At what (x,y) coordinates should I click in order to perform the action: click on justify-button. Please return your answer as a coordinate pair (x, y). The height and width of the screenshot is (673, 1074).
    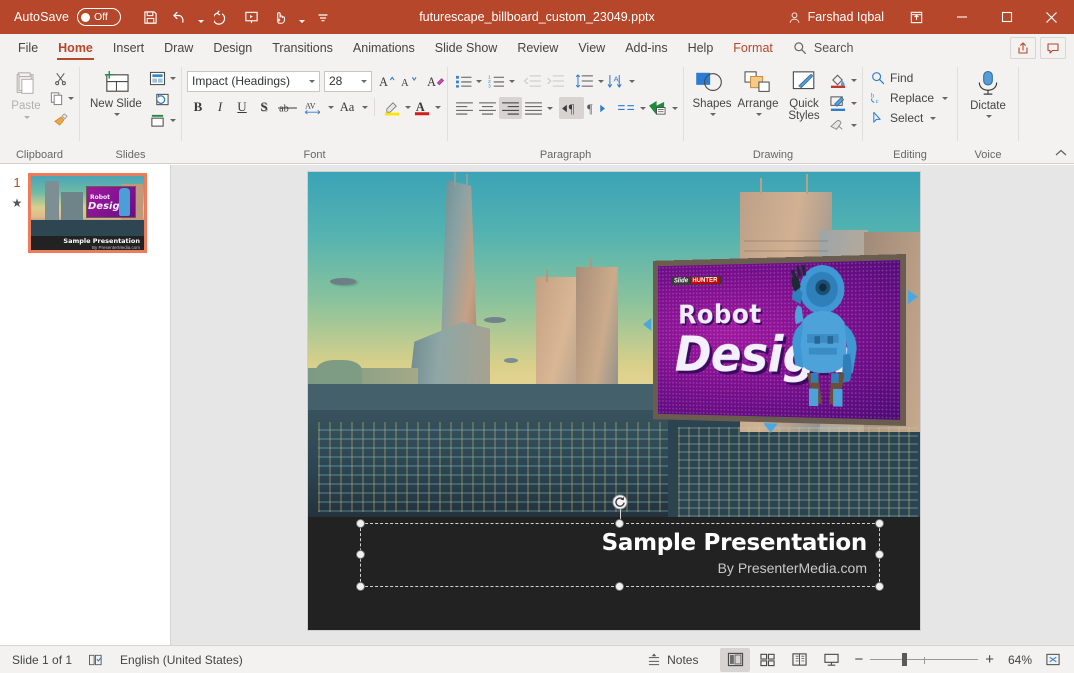
    Looking at the image, I should click on (533, 108).